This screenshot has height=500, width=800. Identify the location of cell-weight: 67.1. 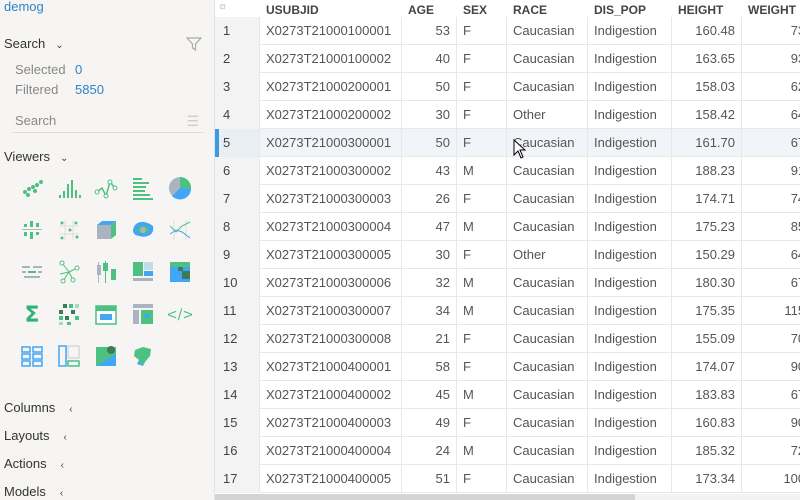
(771, 395).